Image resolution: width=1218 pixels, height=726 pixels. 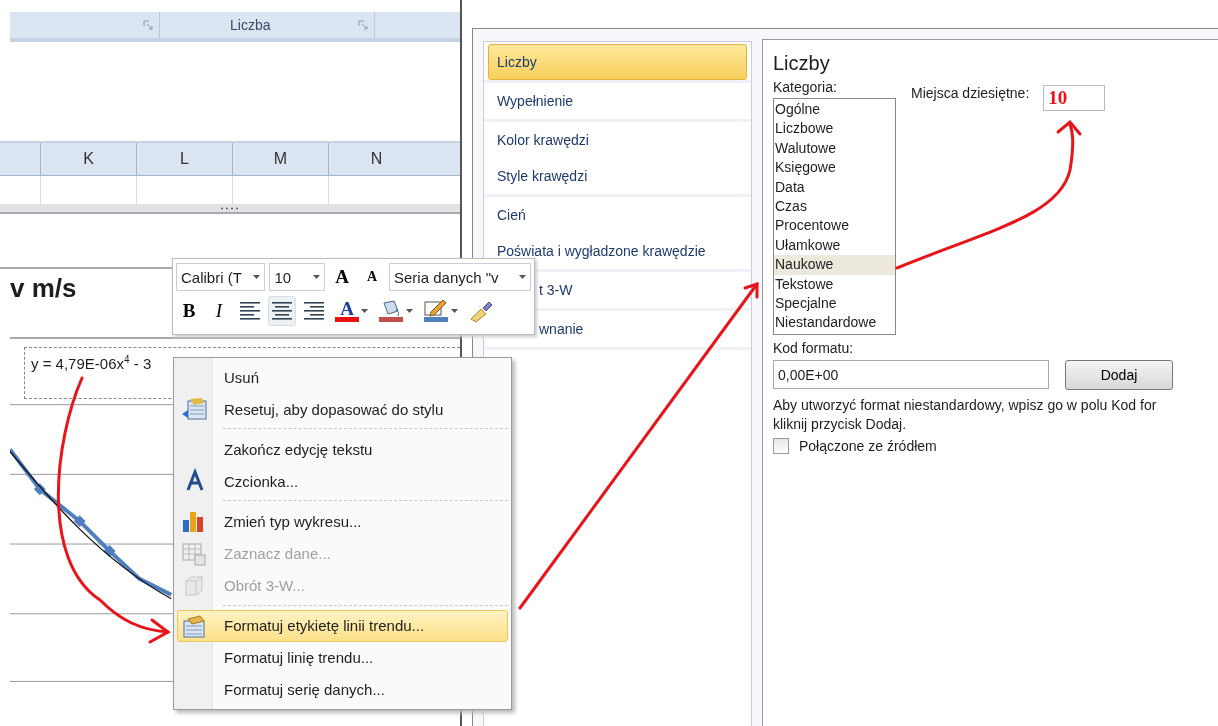 I want to click on font-dropdown: Calibri (T, so click(x=221, y=277).